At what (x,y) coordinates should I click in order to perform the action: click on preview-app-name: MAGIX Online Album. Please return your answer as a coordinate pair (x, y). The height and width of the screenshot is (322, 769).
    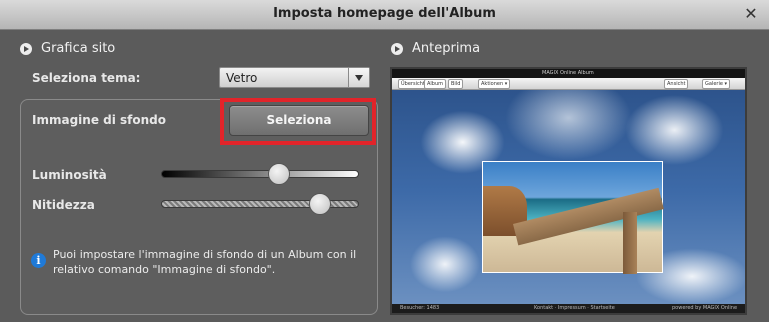
    Looking at the image, I should click on (568, 73).